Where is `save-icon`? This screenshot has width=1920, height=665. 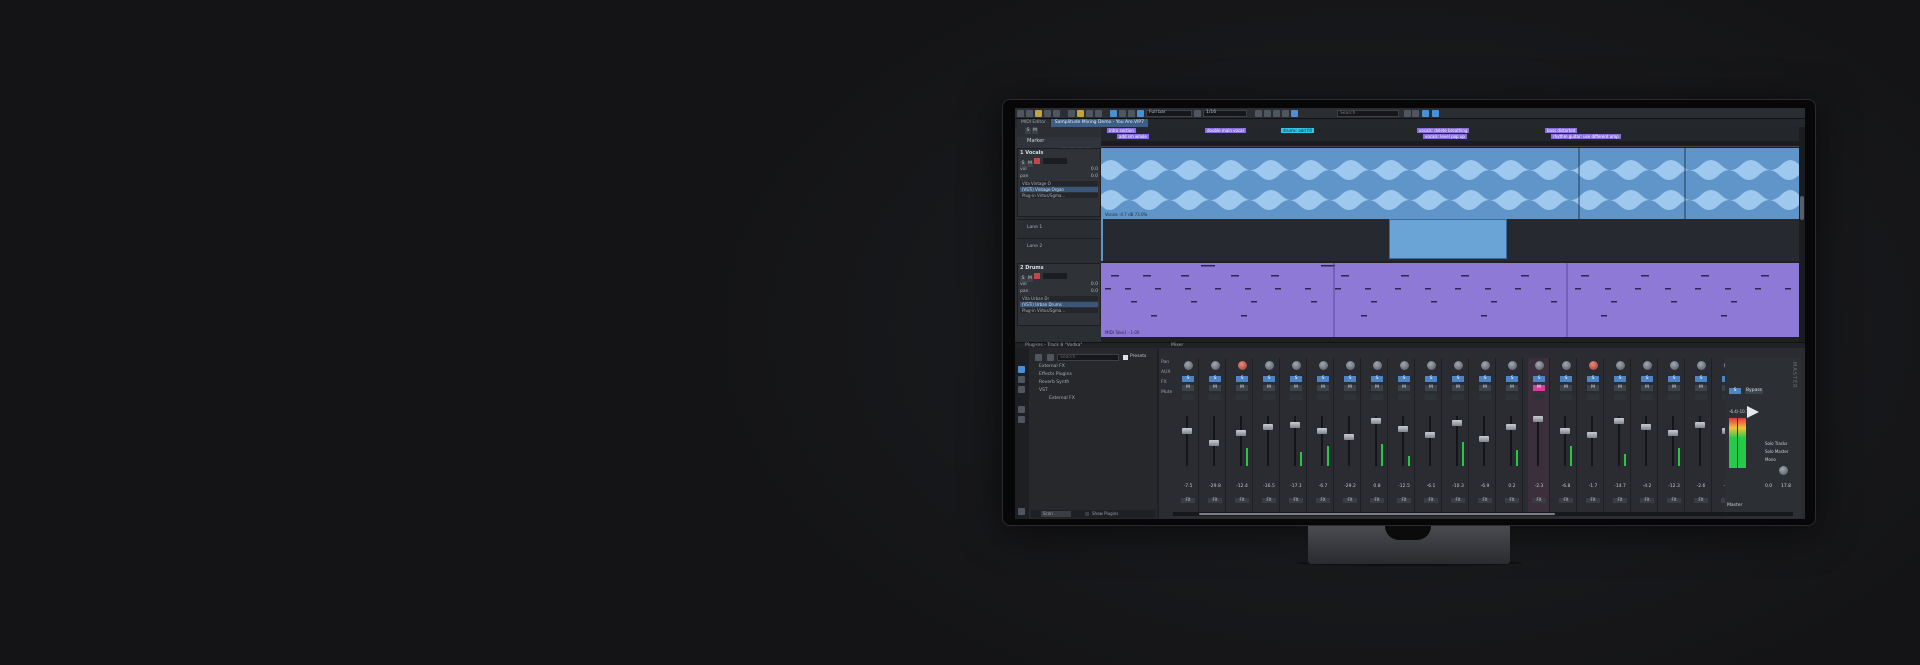
save-icon is located at coordinates (1047, 113).